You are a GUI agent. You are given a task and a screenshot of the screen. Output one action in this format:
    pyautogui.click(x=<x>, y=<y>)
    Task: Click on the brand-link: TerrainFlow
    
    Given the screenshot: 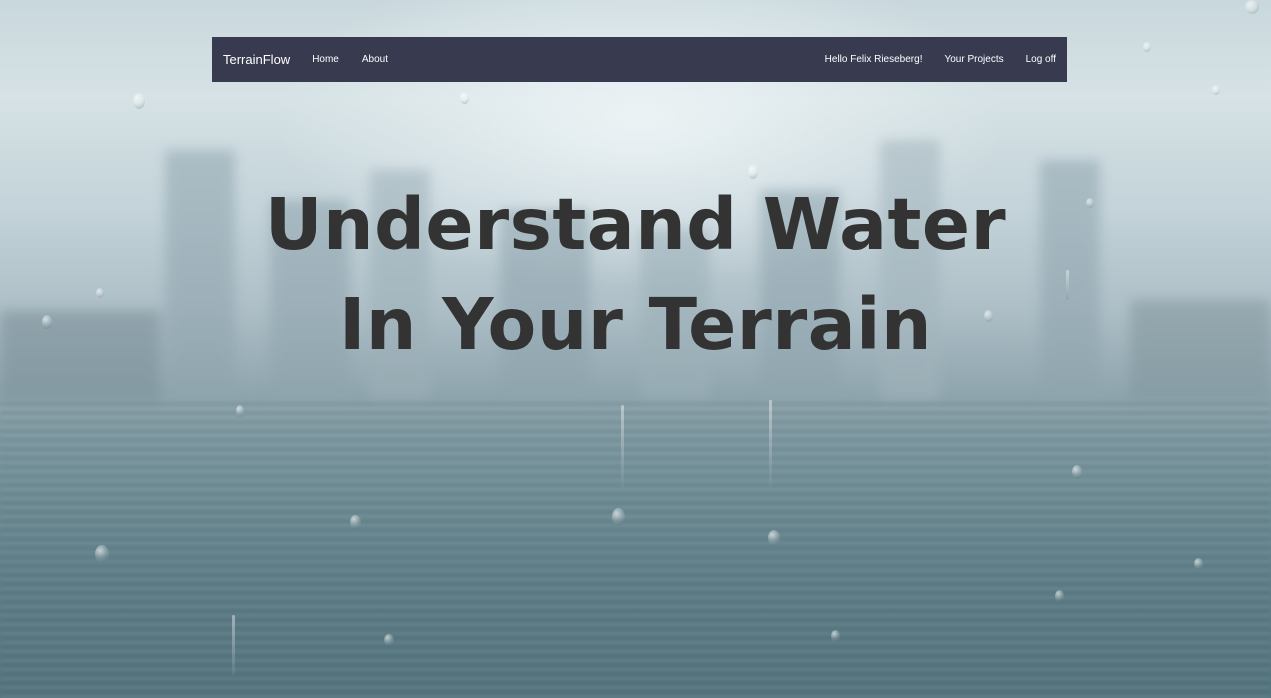 What is the action you would take?
    pyautogui.click(x=256, y=59)
    